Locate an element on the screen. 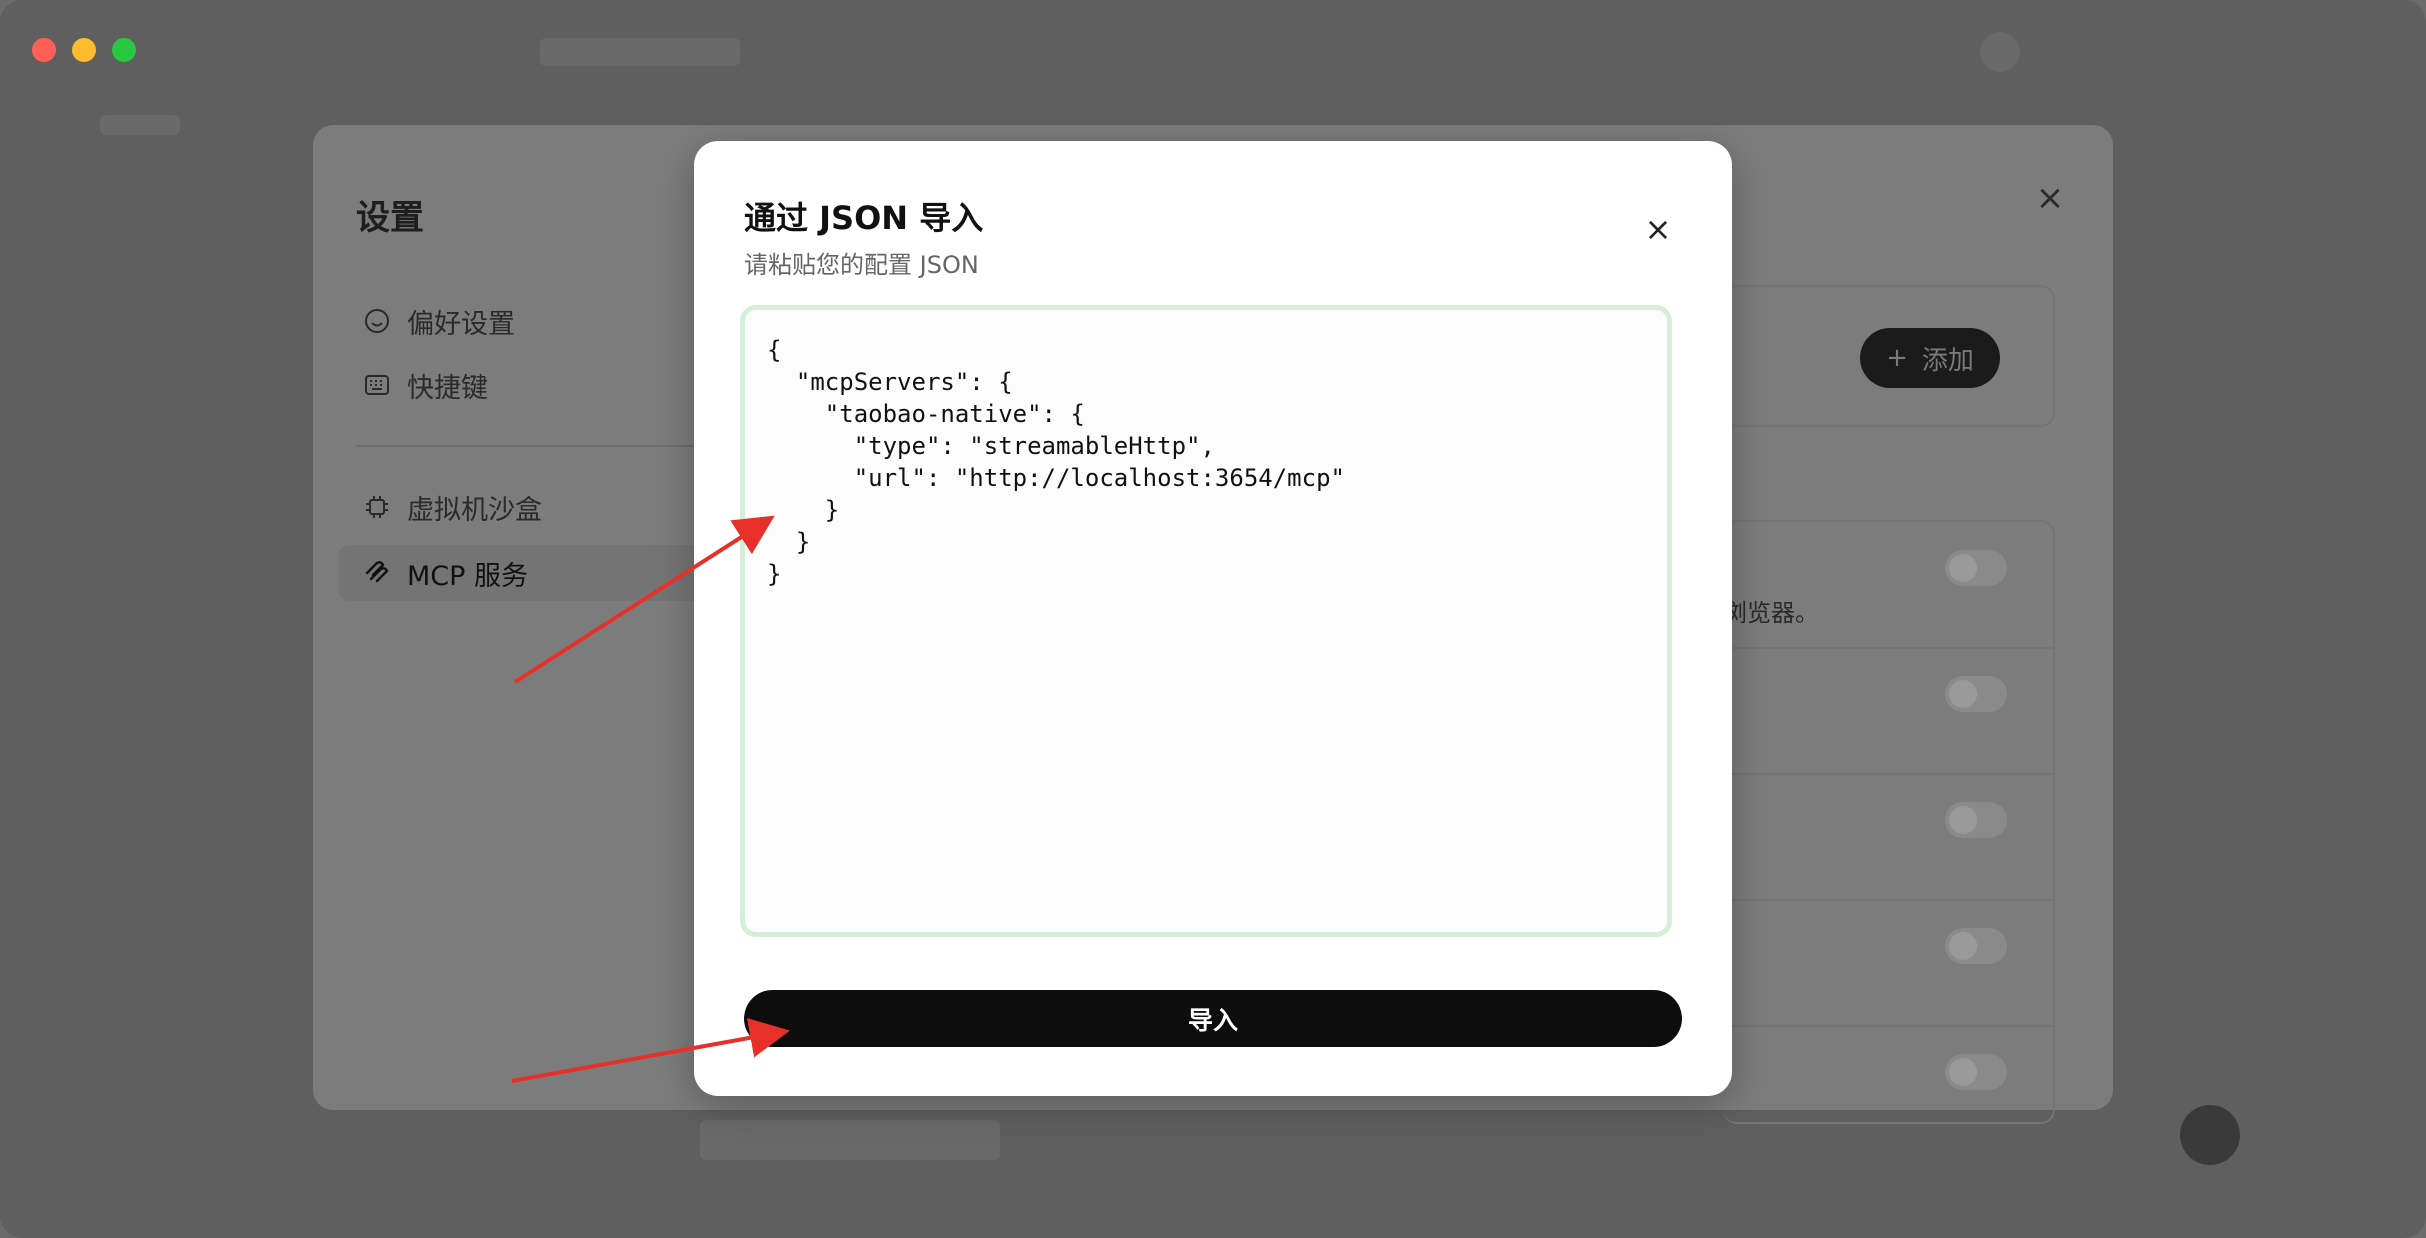 Image resolution: width=2426 pixels, height=1238 pixels. modal-subtitle: 请粘贴您的配置 JSON is located at coordinates (861, 265).